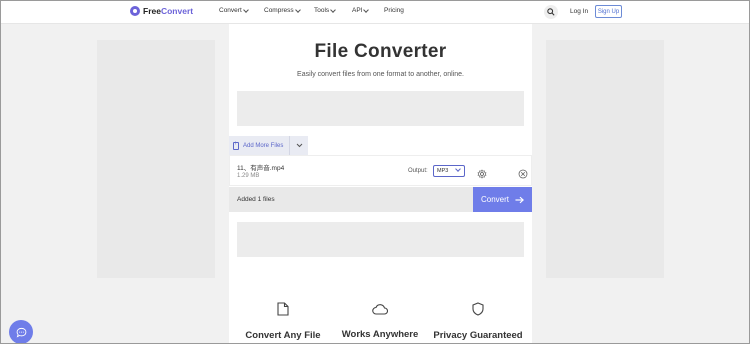 This screenshot has height=344, width=750. I want to click on ad-right, so click(605, 159).